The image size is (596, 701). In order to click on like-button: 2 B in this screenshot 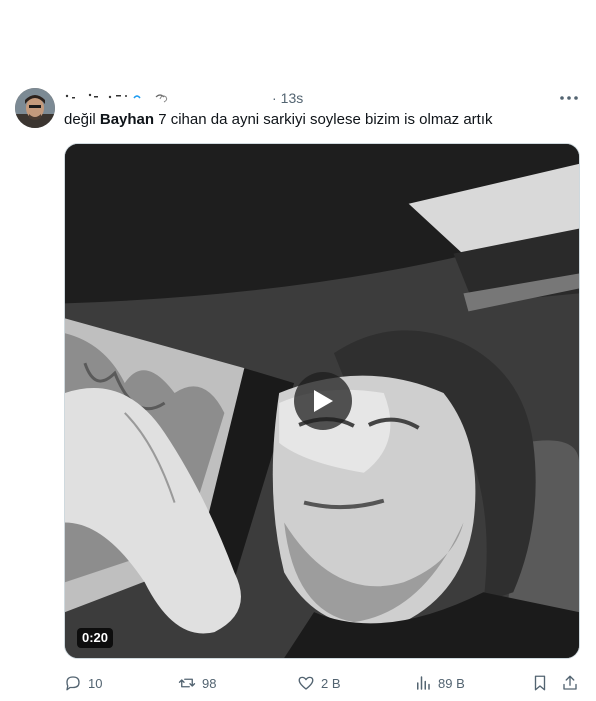, I will do `click(319, 683)`.